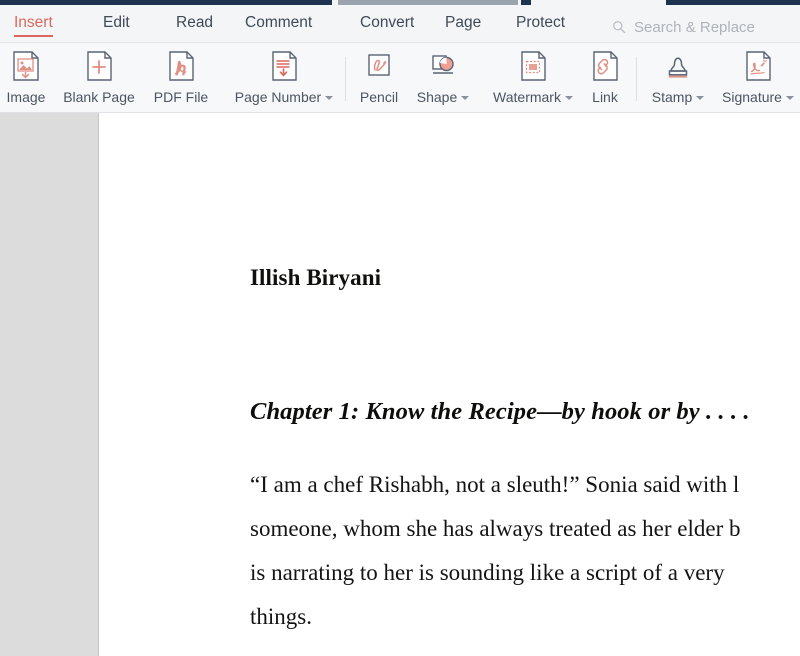  Describe the element at coordinates (379, 97) in the screenshot. I see `ribbon-label-pencil: Pencil` at that location.